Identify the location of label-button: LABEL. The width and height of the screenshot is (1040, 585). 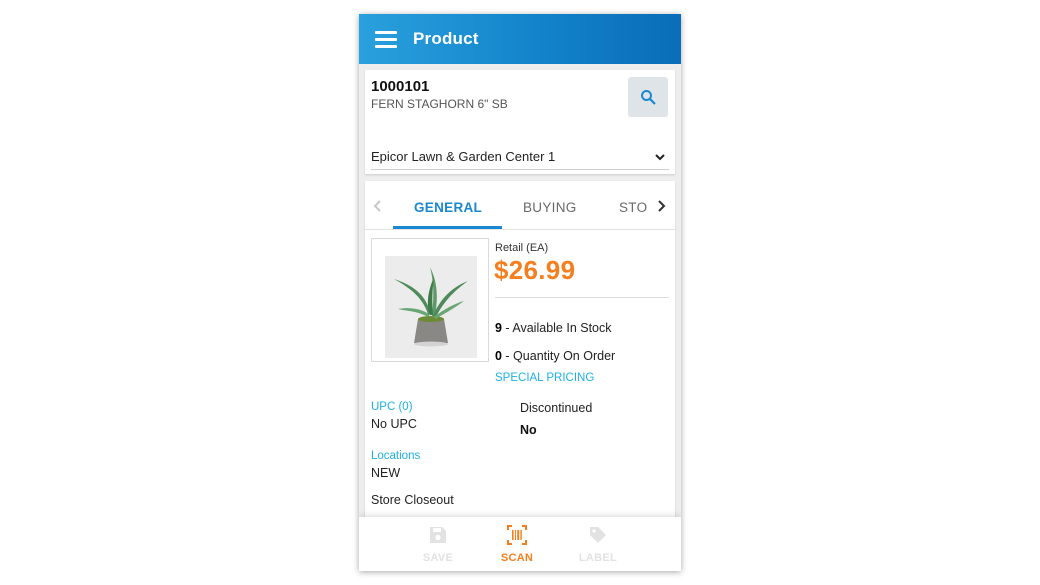
(598, 544).